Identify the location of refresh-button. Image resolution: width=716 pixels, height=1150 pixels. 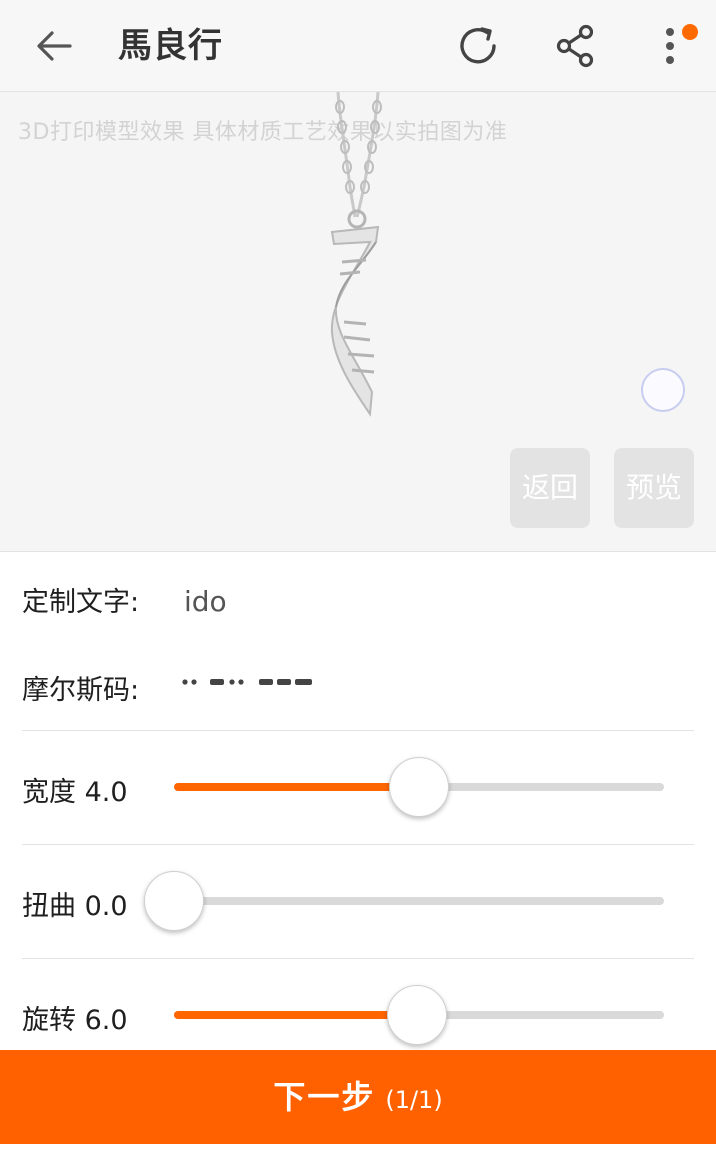
(478, 46).